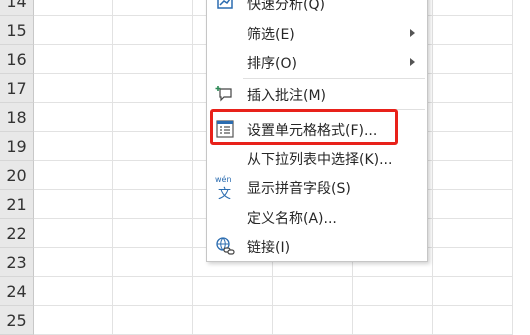 This screenshot has width=530, height=335. I want to click on row-number: 18, so click(16, 117).